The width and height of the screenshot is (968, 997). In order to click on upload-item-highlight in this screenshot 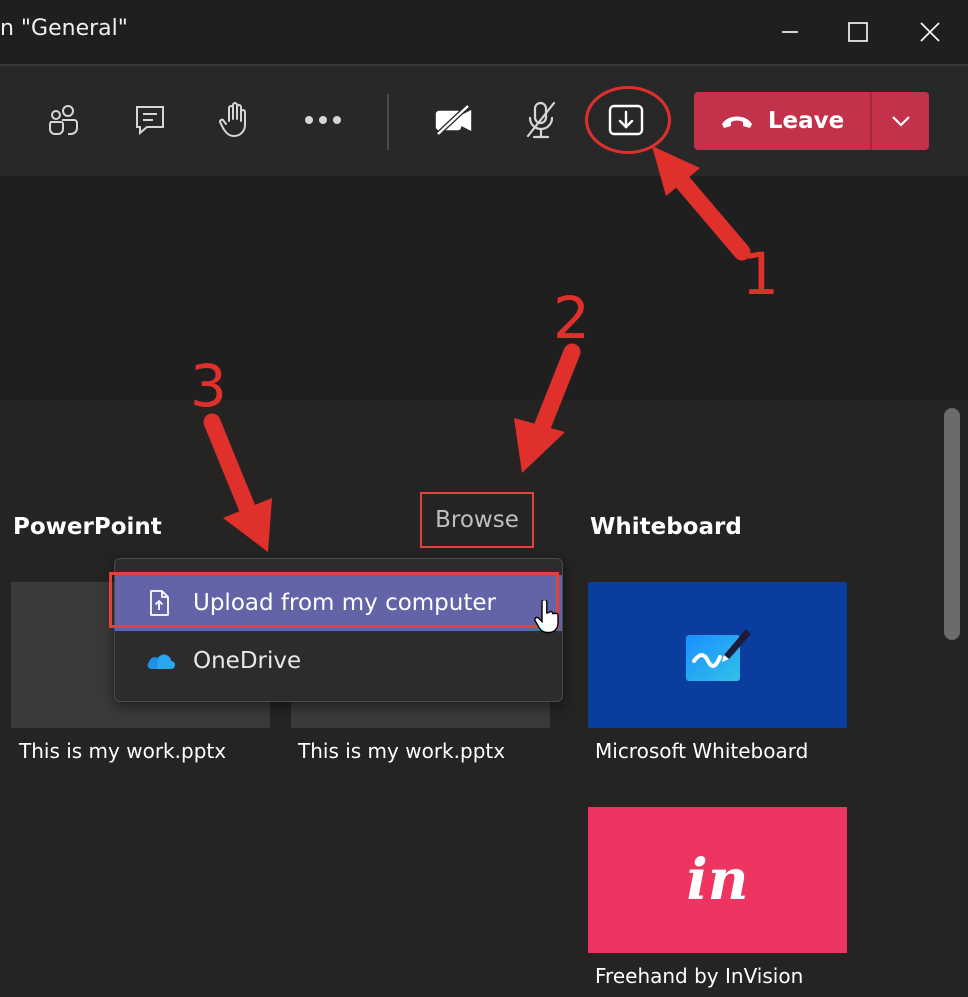, I will do `click(334, 600)`.